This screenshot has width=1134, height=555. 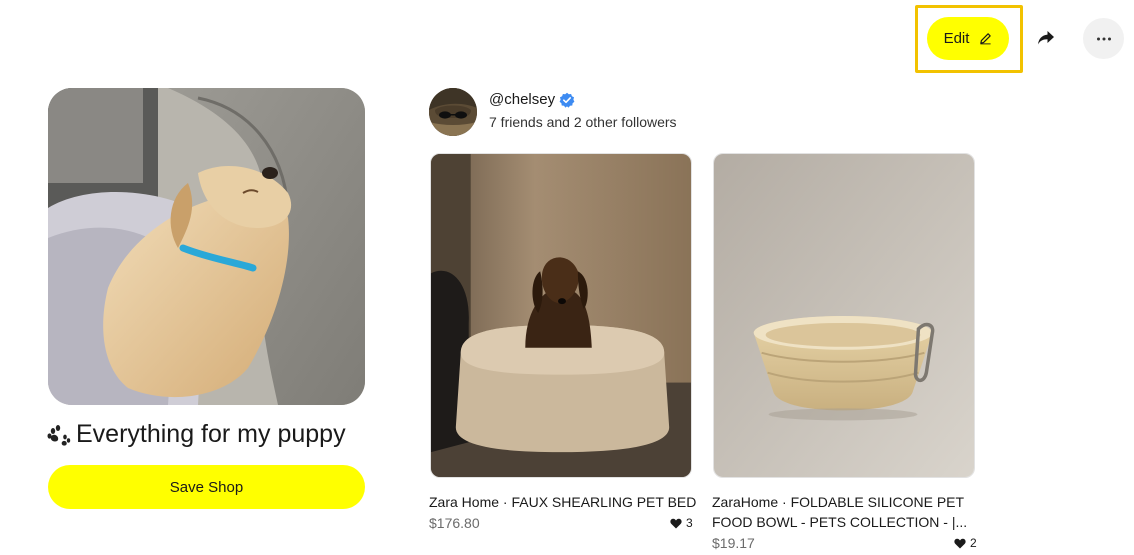 I want to click on like-count: 3, so click(x=689, y=523).